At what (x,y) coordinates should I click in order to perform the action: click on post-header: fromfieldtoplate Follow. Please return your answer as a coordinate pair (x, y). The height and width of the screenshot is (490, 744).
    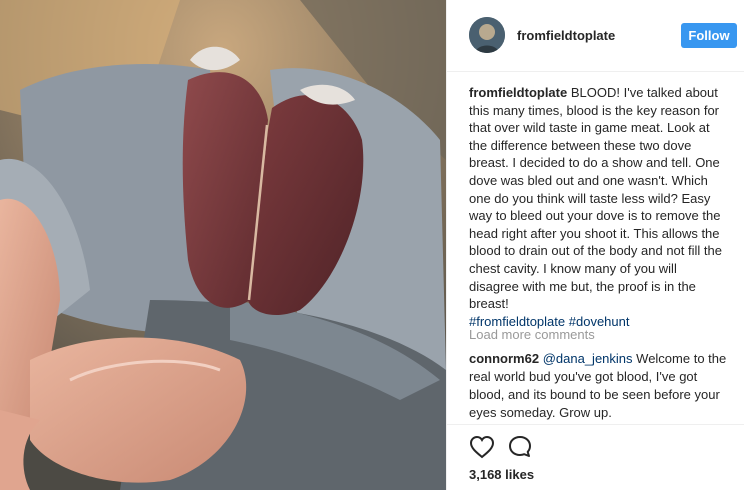
    Looking at the image, I should click on (595, 36).